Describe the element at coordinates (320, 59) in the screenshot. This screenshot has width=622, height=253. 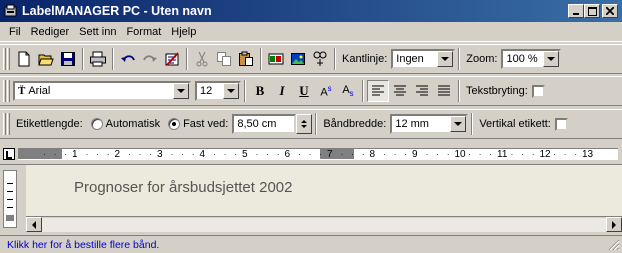
I see `insert-symbol-button` at that location.